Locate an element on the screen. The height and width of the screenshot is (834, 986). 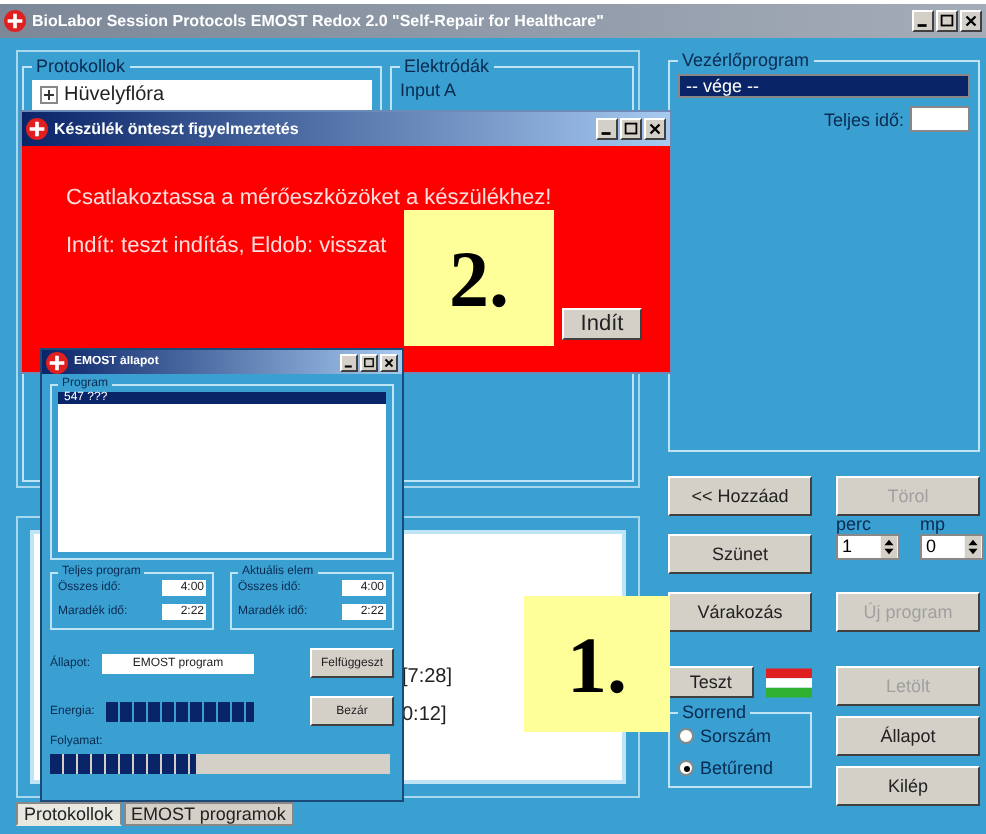
spinner-label: perc is located at coordinates (855, 524).